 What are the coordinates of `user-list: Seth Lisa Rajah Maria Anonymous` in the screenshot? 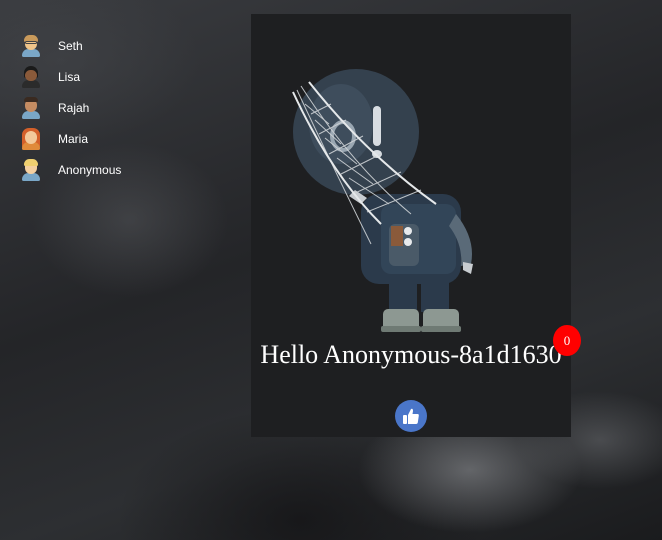 It's located at (128, 107).